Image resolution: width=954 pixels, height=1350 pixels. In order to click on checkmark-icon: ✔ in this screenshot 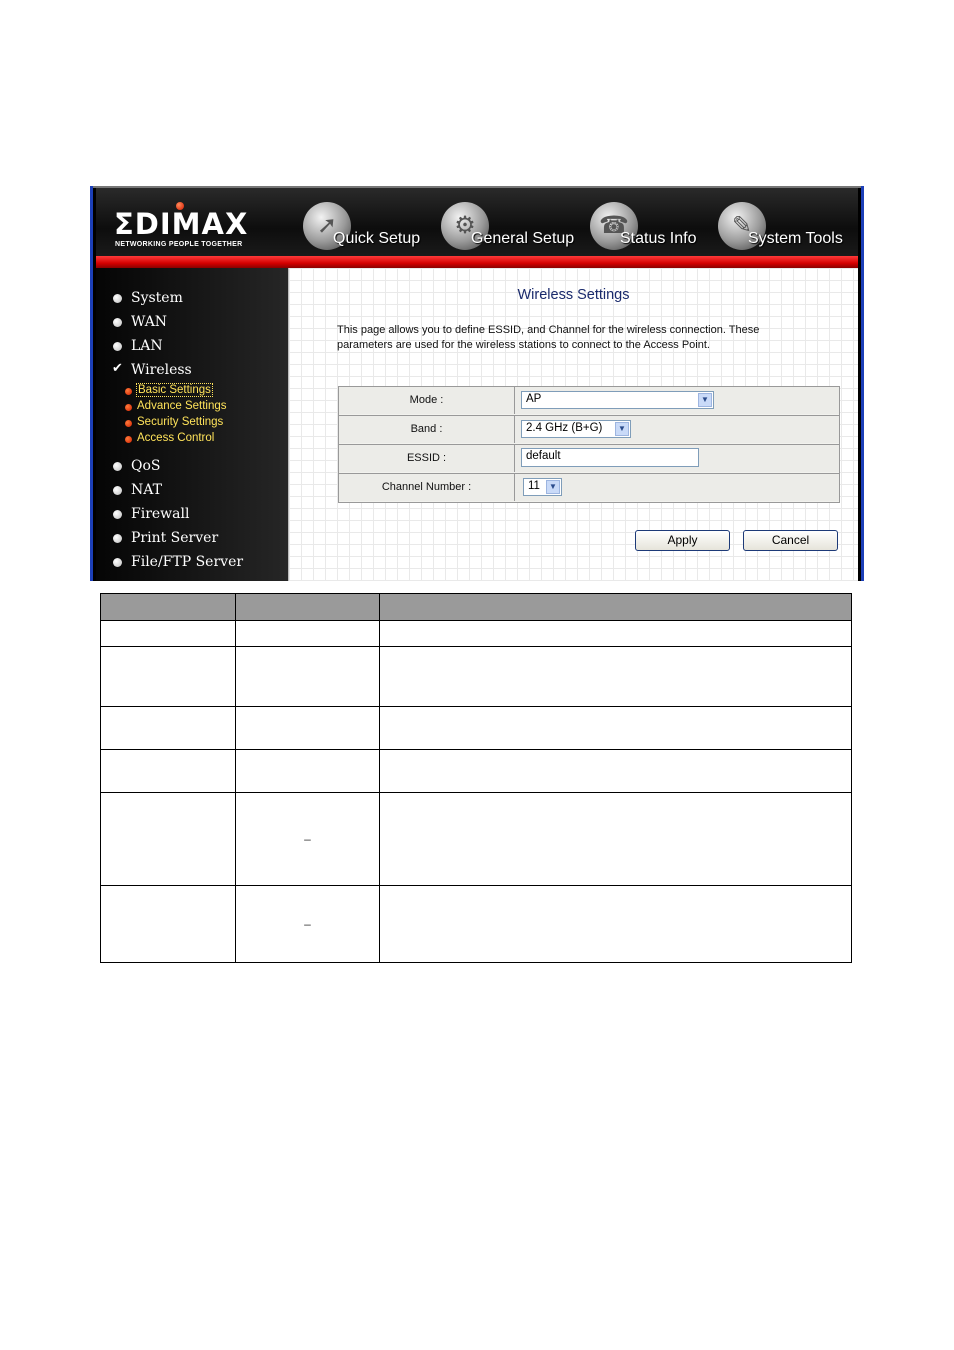, I will do `click(117, 368)`.